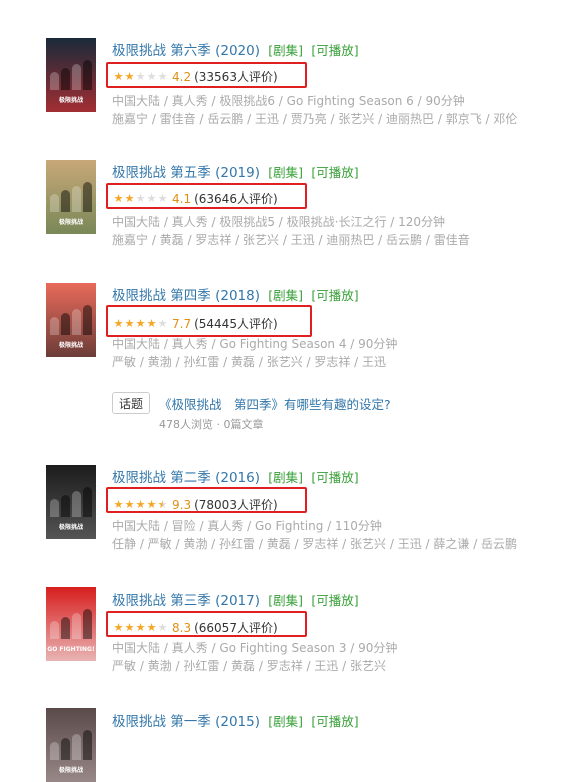 The width and height of the screenshot is (569, 782). I want to click on rating-count: (33563人评价), so click(236, 76).